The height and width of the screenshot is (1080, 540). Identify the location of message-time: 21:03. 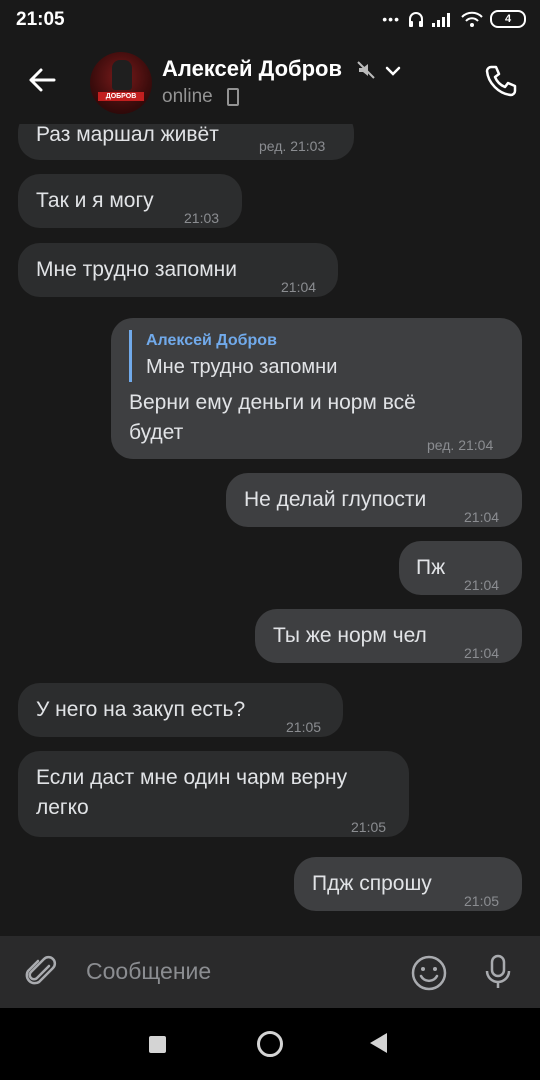
(202, 218).